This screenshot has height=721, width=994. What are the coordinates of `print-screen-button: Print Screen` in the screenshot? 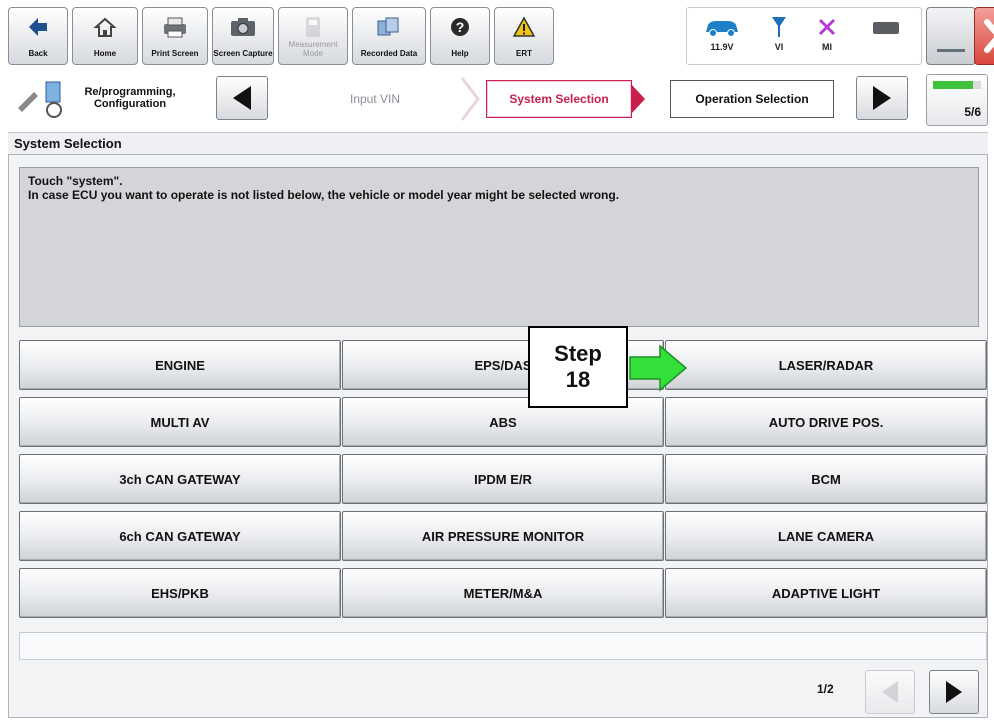 It's located at (175, 36).